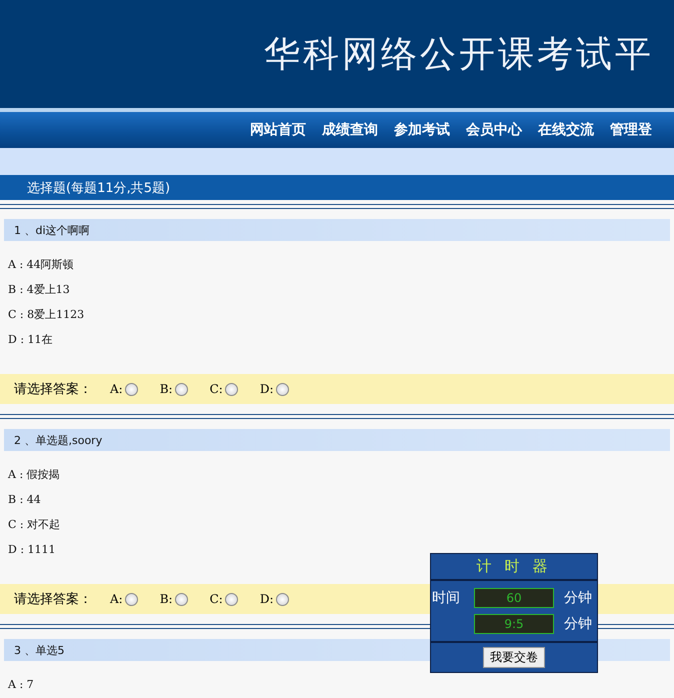 This screenshot has width=674, height=698. What do you see at coordinates (46, 314) in the screenshot?
I see `option-text: C : 8爱上1123` at bounding box center [46, 314].